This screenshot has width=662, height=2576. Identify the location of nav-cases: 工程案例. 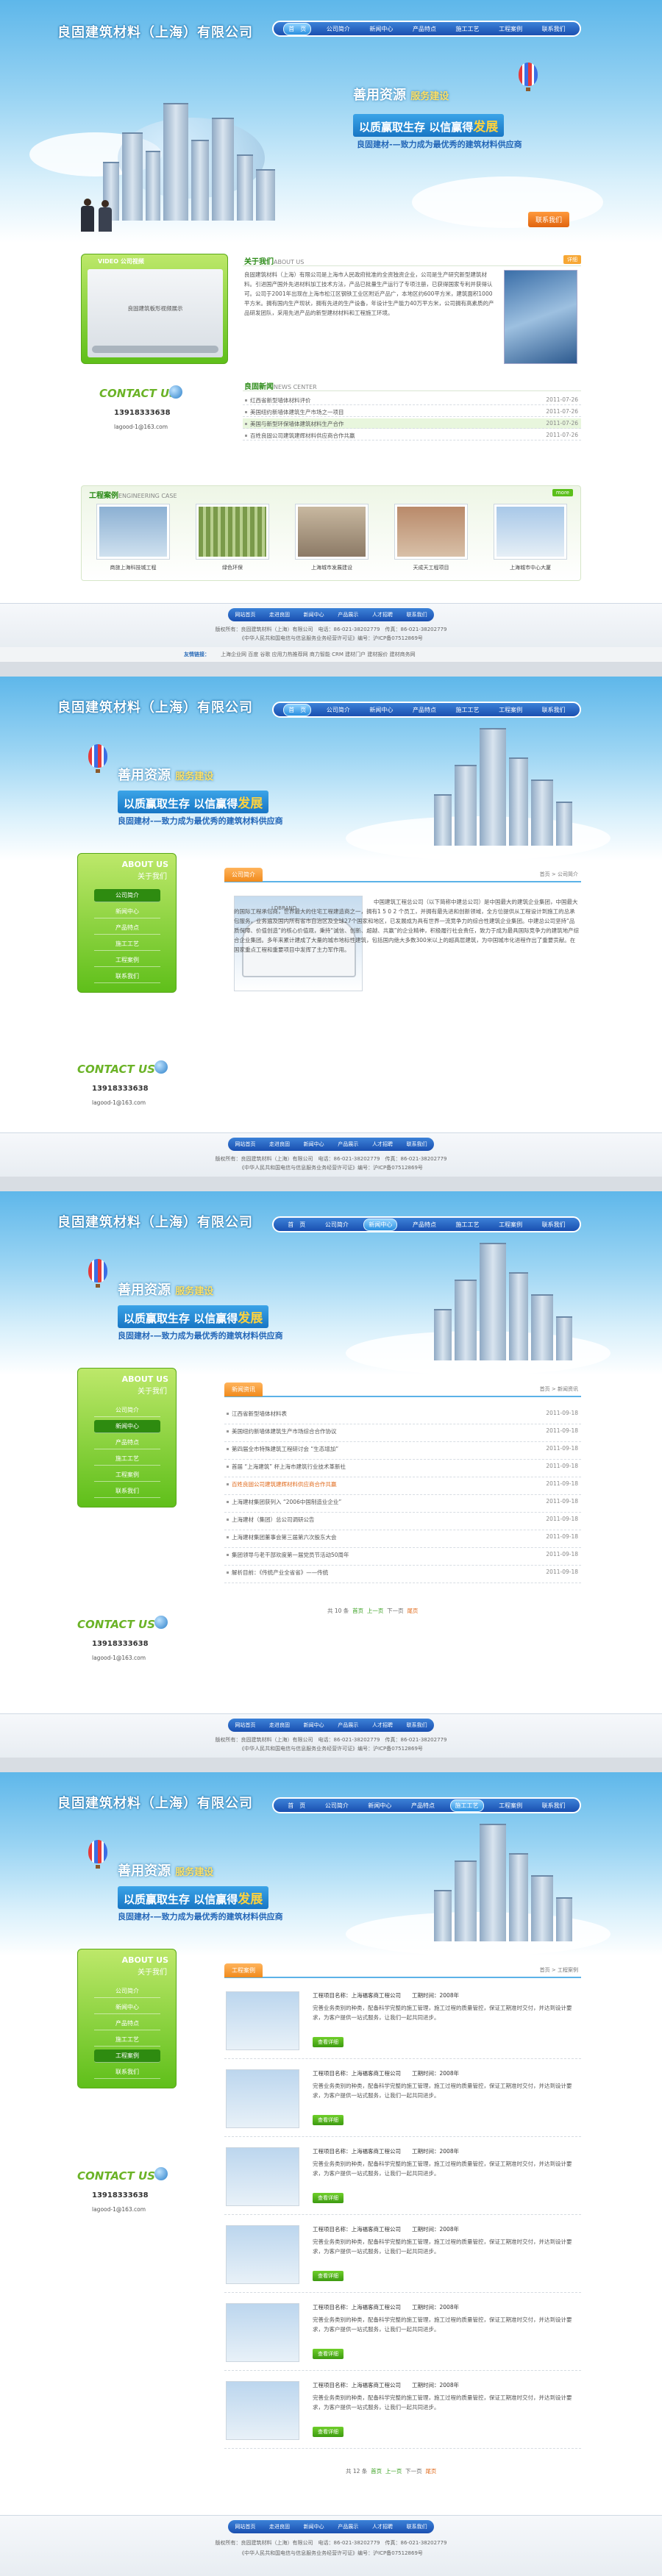
(510, 29).